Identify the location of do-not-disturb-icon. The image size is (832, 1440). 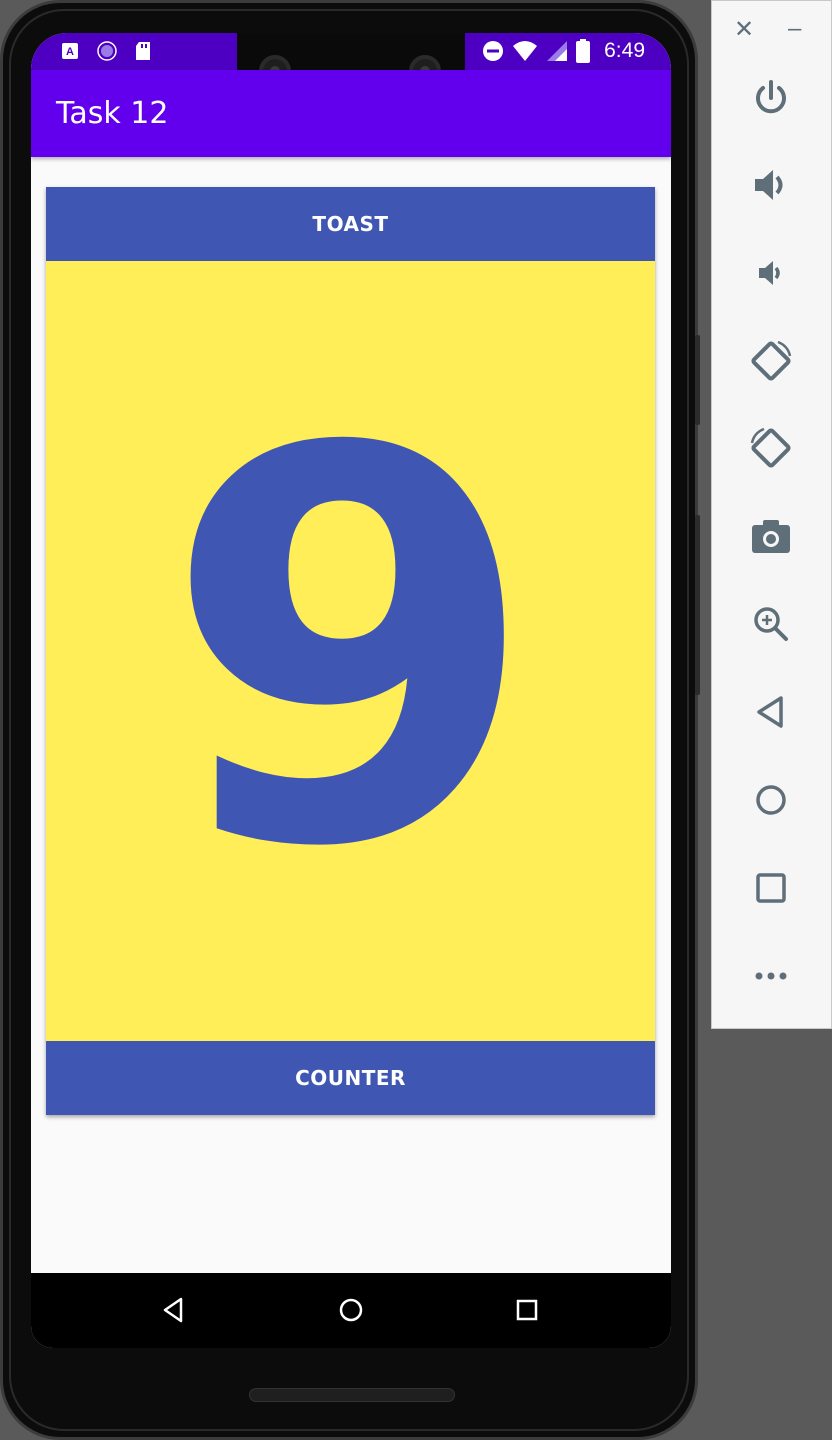
(493, 51).